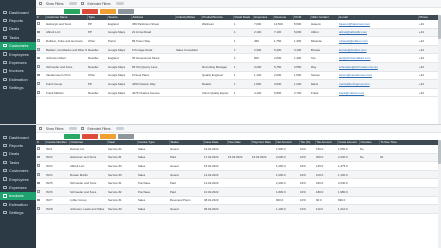 The image size is (441, 248). I want to click on table-cell: INV3, so click(57, 166).